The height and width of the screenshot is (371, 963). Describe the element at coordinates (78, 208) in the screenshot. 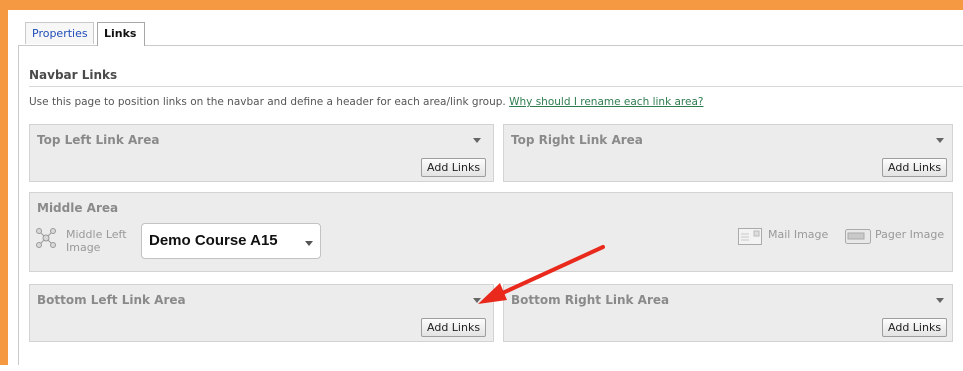

I see `middle-area-title: Middle Area` at that location.